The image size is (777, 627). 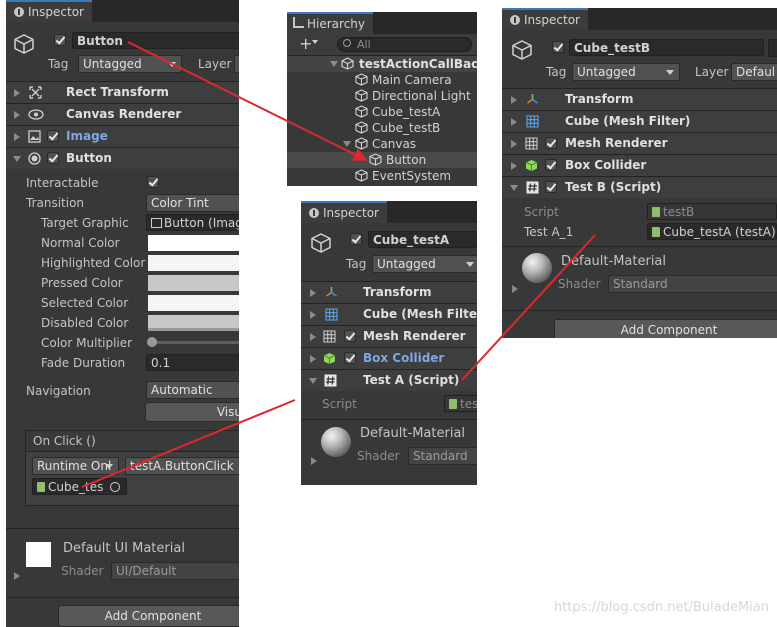 I want to click on hierarchy-item: Canvas, so click(x=382, y=144).